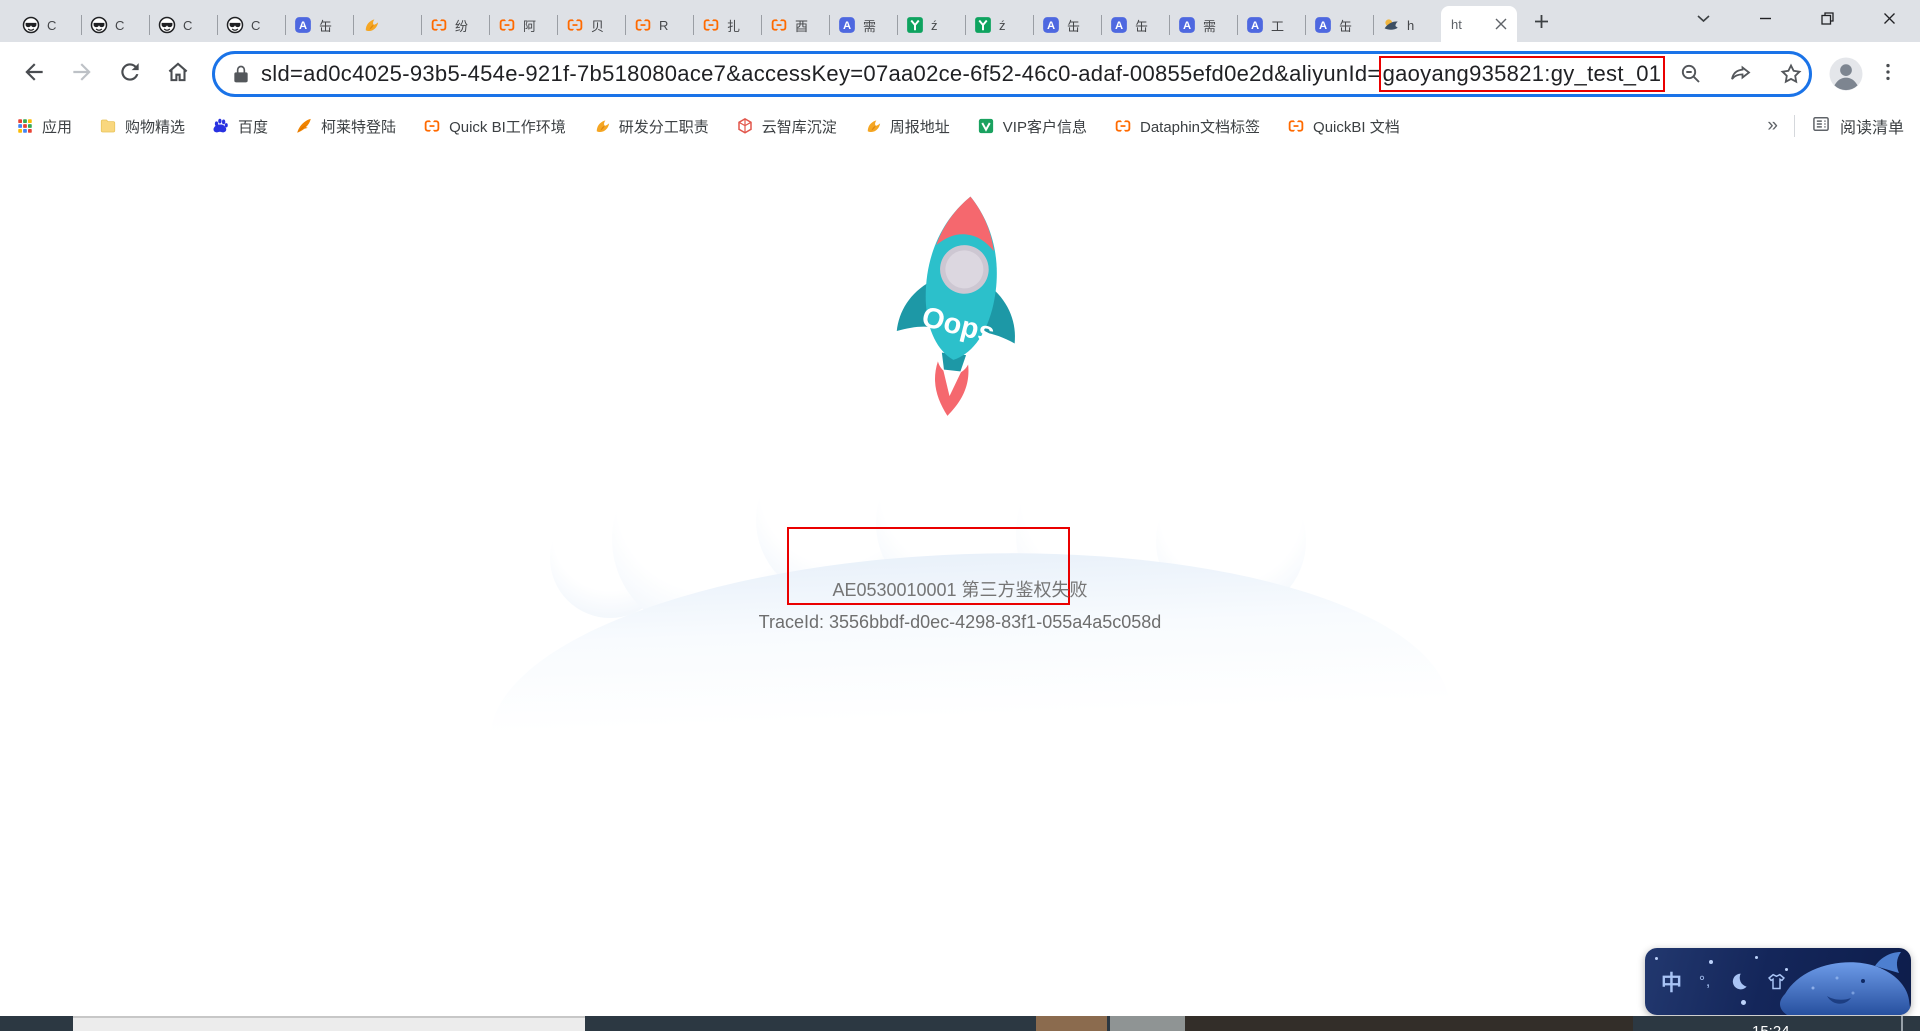 This screenshot has height=1031, width=1920. I want to click on tab: 贝, so click(591, 25).